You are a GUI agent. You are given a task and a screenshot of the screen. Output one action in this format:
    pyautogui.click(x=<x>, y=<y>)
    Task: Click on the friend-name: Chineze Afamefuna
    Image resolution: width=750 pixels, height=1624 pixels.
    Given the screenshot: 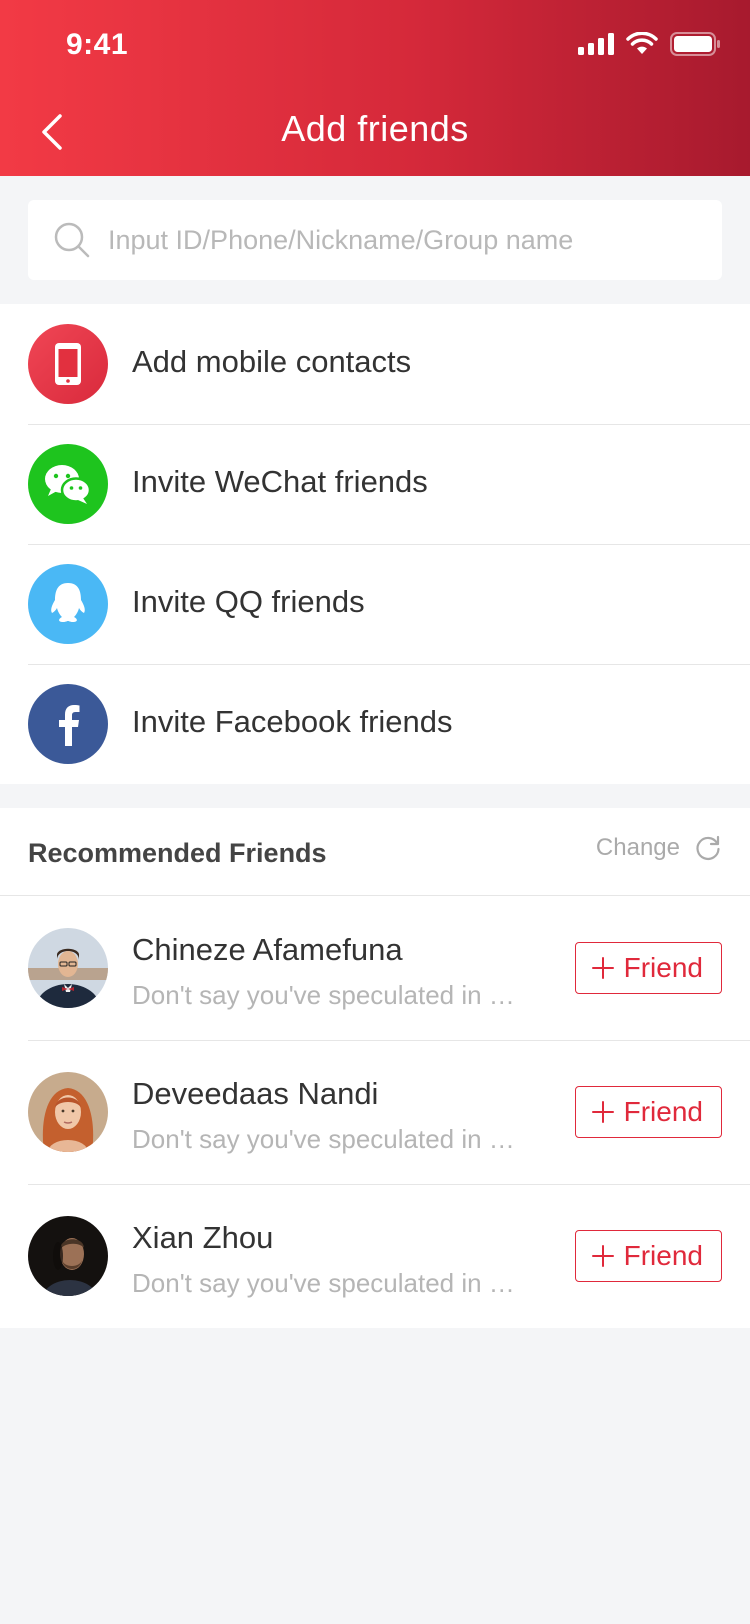 What is the action you would take?
    pyautogui.click(x=267, y=949)
    